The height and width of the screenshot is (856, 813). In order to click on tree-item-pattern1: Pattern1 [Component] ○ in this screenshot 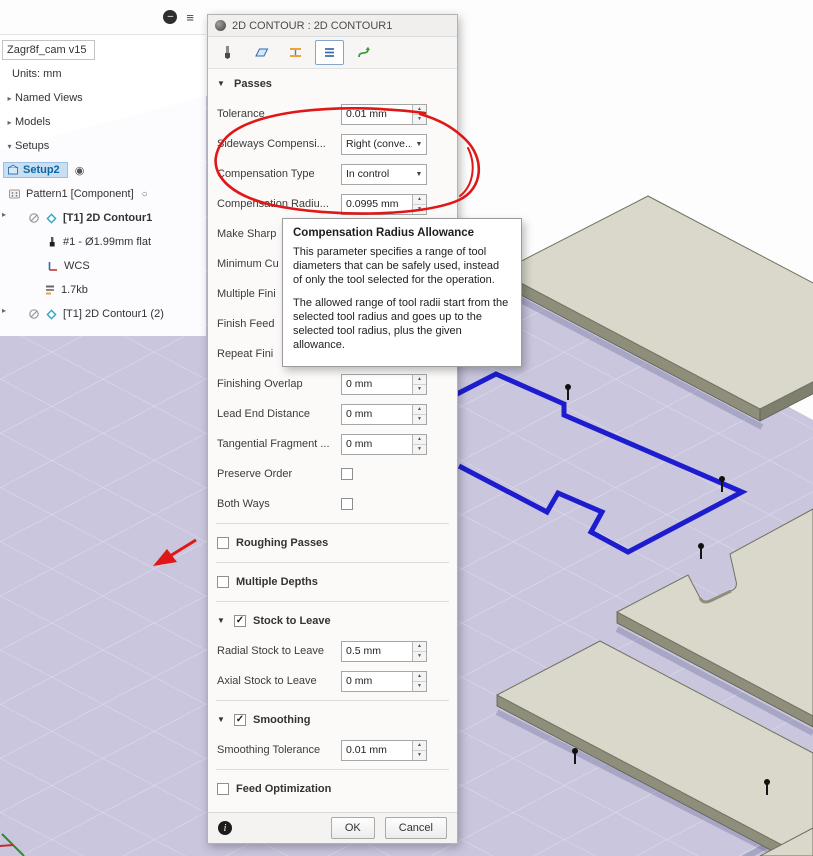, I will do `click(103, 194)`.